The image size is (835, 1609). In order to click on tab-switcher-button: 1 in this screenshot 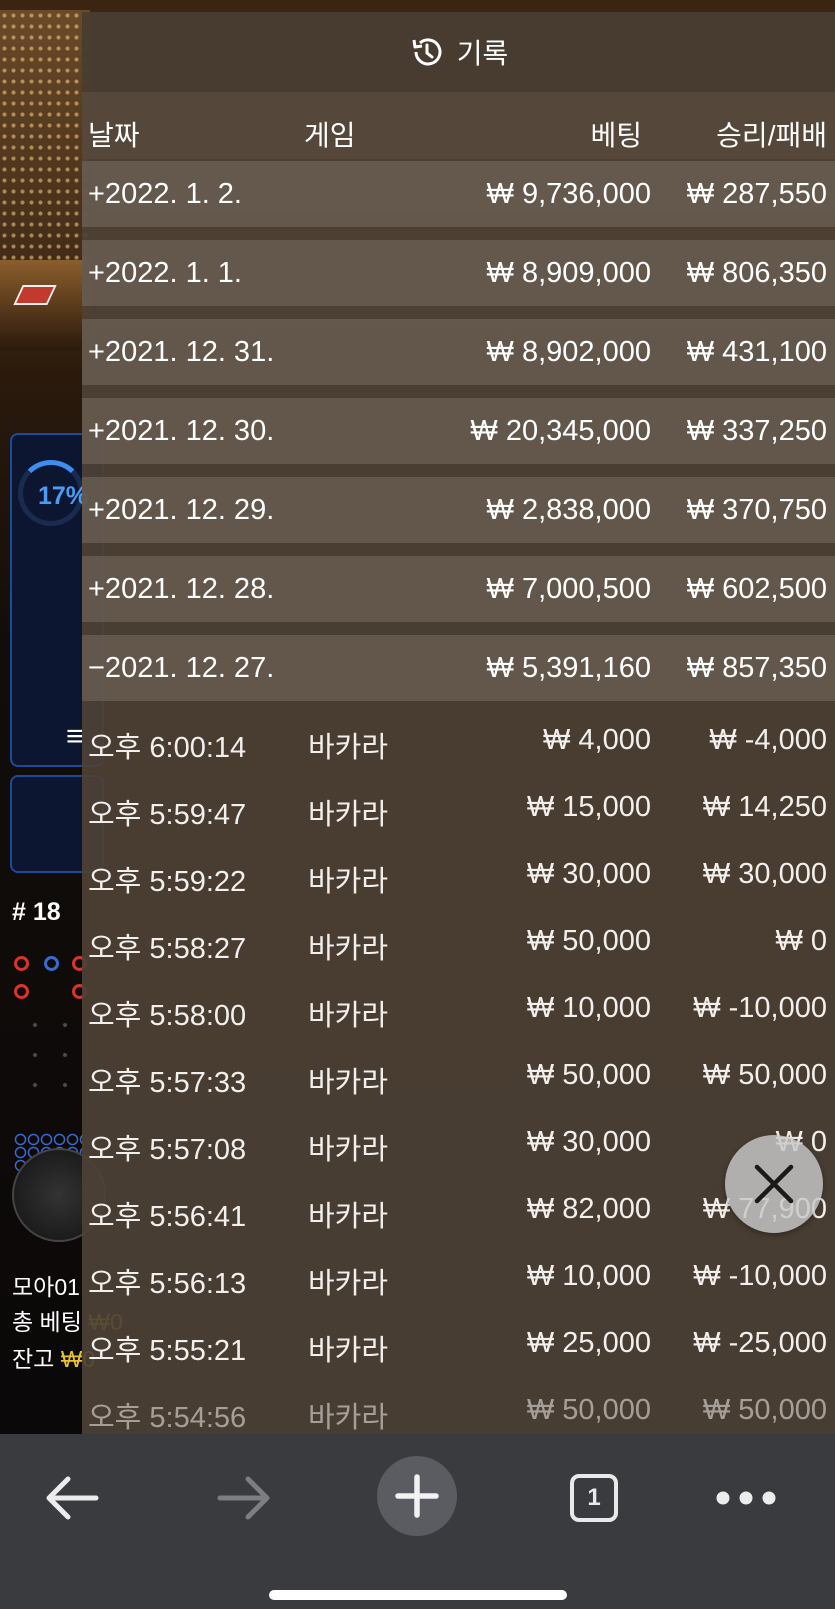, I will do `click(594, 1498)`.